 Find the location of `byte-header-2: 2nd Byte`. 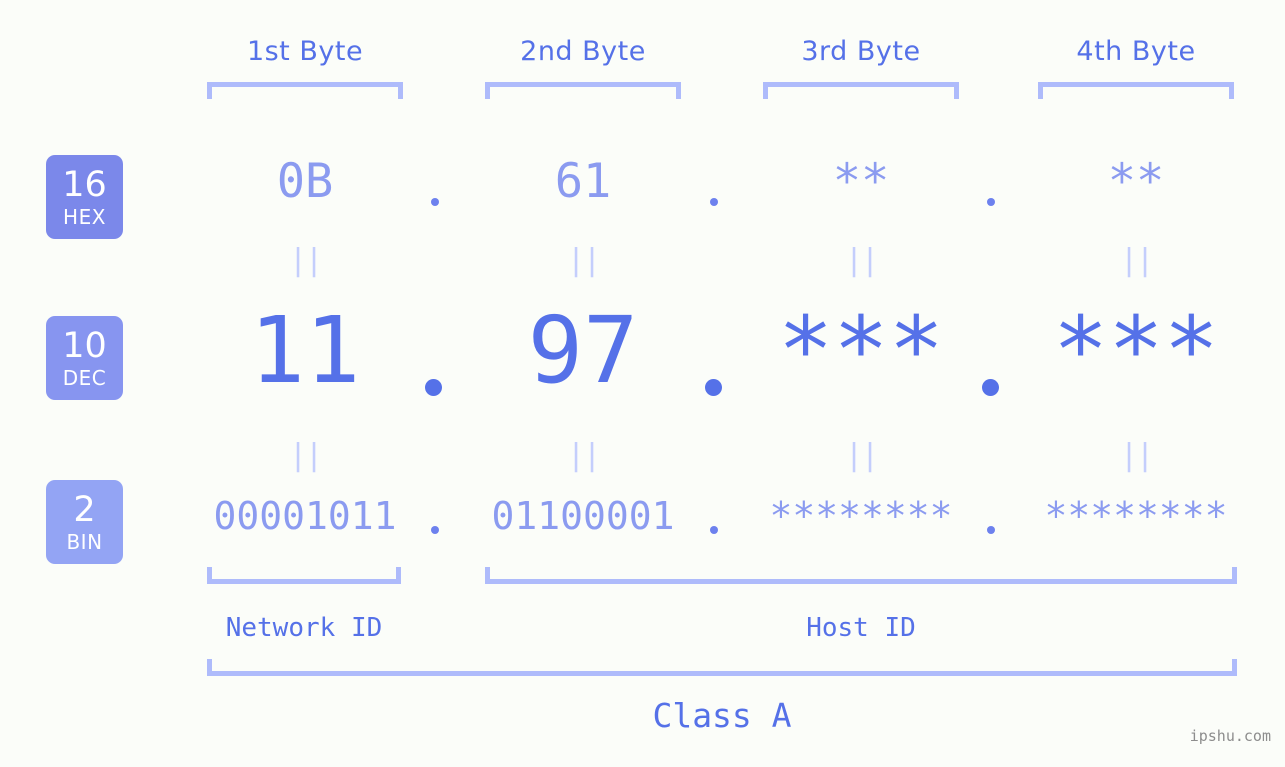

byte-header-2: 2nd Byte is located at coordinates (583, 51).